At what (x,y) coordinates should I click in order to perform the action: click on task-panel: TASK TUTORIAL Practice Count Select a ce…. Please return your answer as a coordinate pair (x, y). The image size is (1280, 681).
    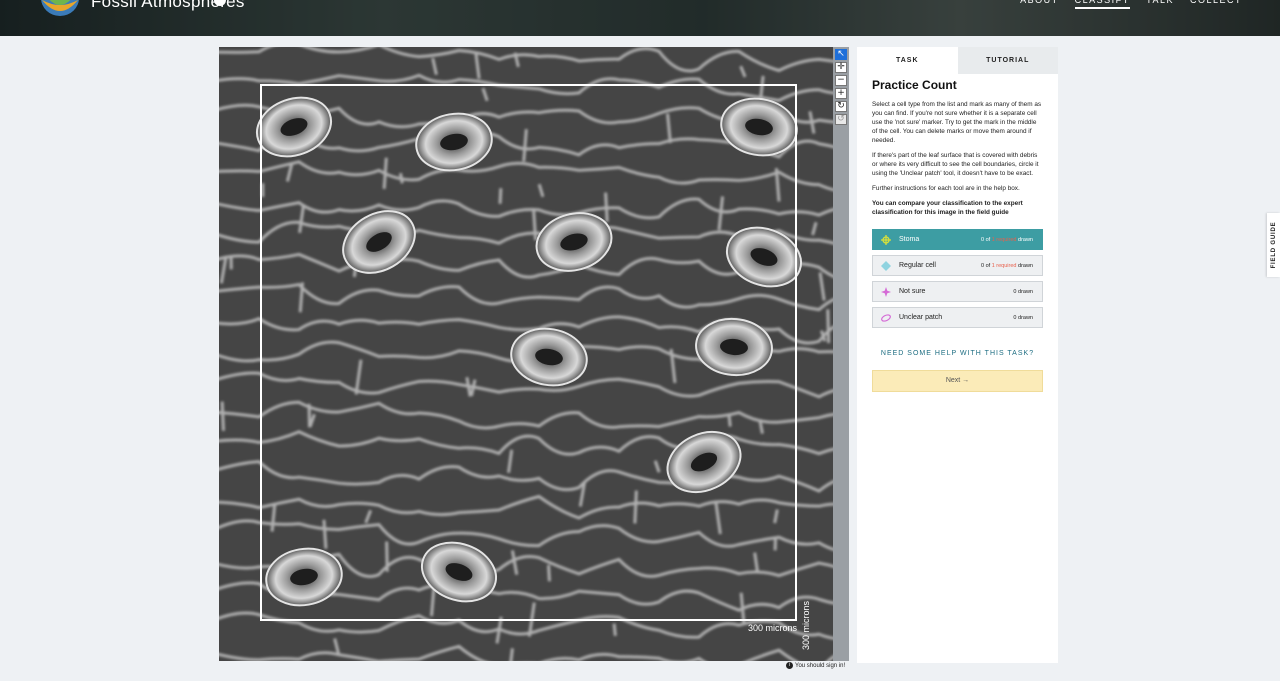
    Looking at the image, I should click on (957, 355).